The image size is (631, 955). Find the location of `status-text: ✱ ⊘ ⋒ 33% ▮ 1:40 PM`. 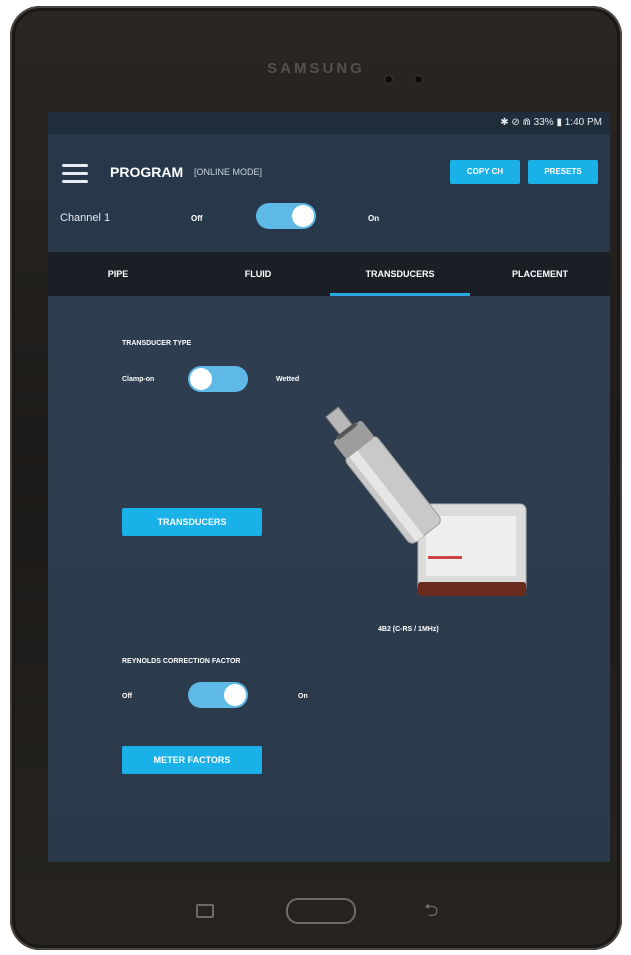

status-text: ✱ ⊘ ⋒ 33% ▮ 1:40 PM is located at coordinates (551, 122).